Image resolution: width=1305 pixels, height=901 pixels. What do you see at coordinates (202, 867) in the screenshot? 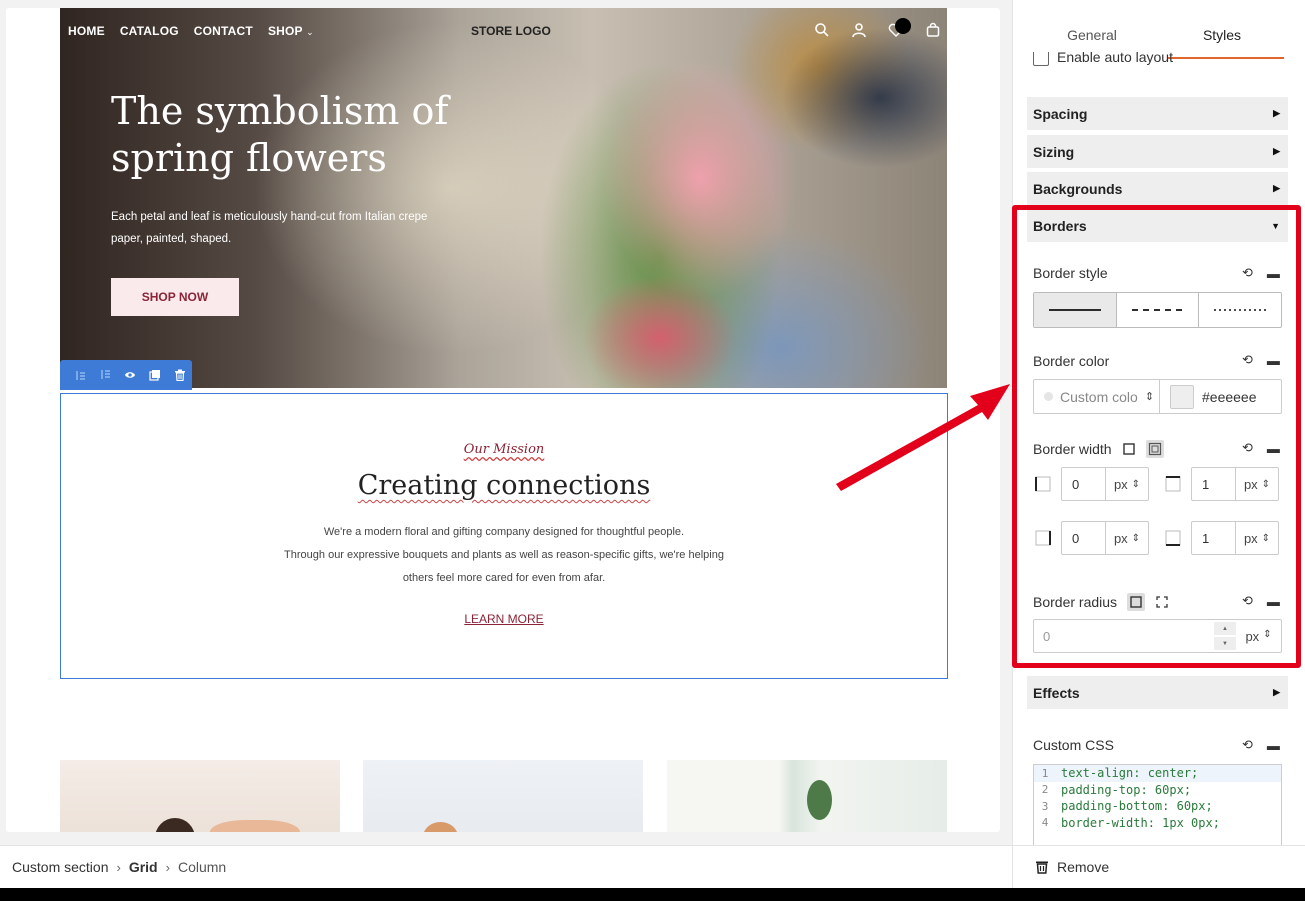
I see `breadcrumb-item: Column` at bounding box center [202, 867].